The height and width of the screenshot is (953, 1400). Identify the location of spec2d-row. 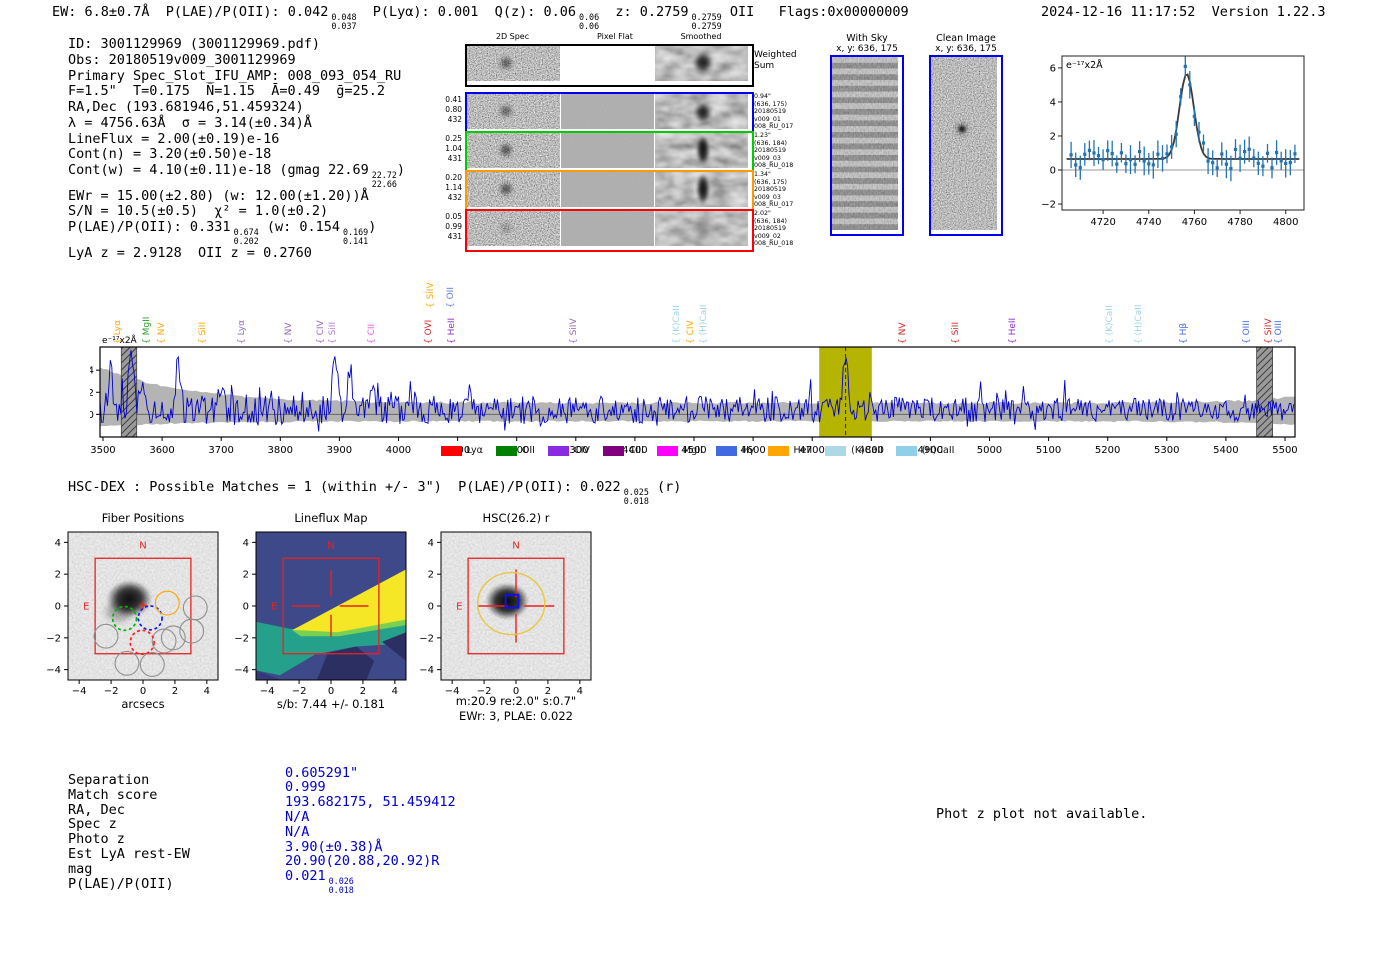
(609, 230).